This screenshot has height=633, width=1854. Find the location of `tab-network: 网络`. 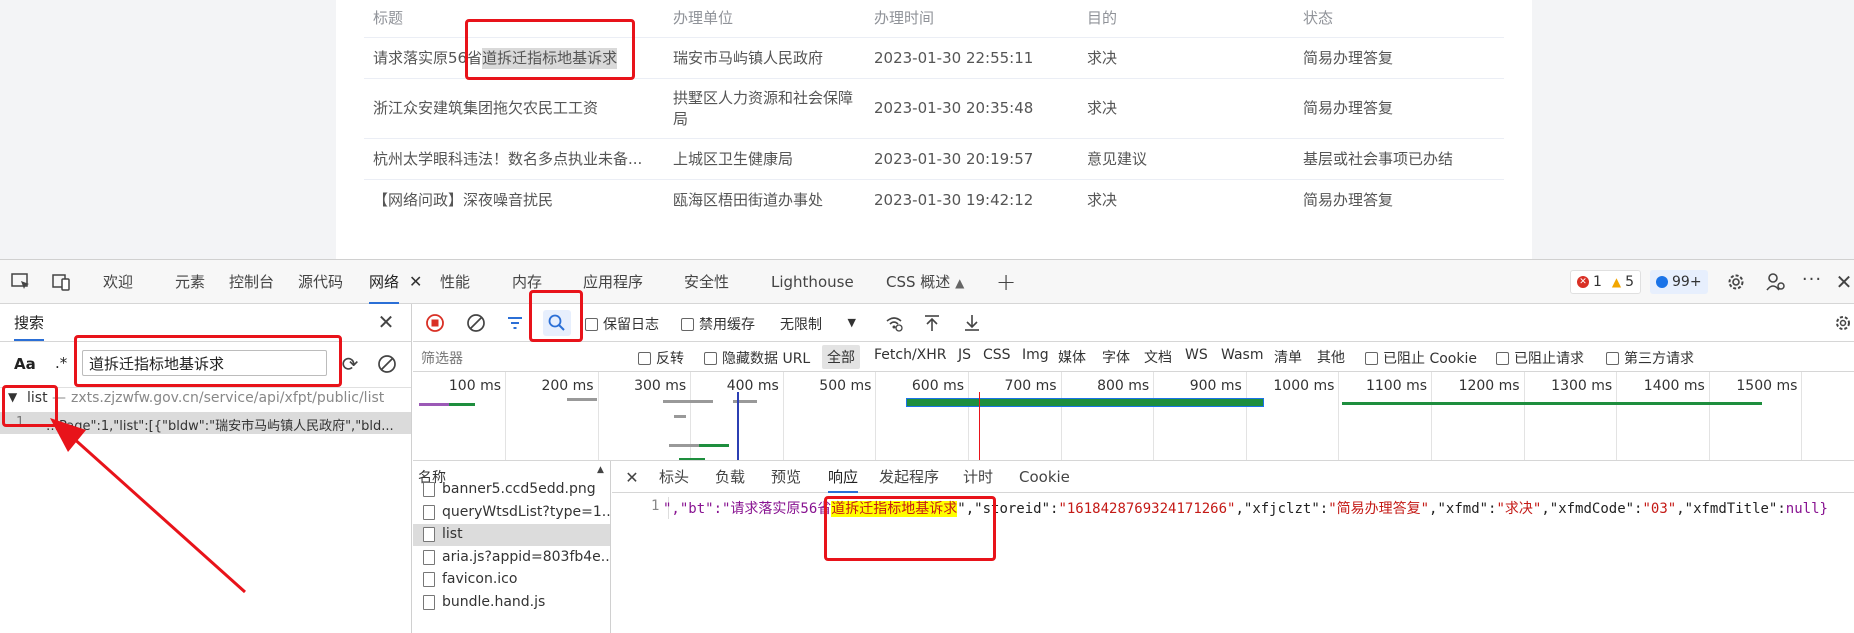

tab-network: 网络 is located at coordinates (384, 282).